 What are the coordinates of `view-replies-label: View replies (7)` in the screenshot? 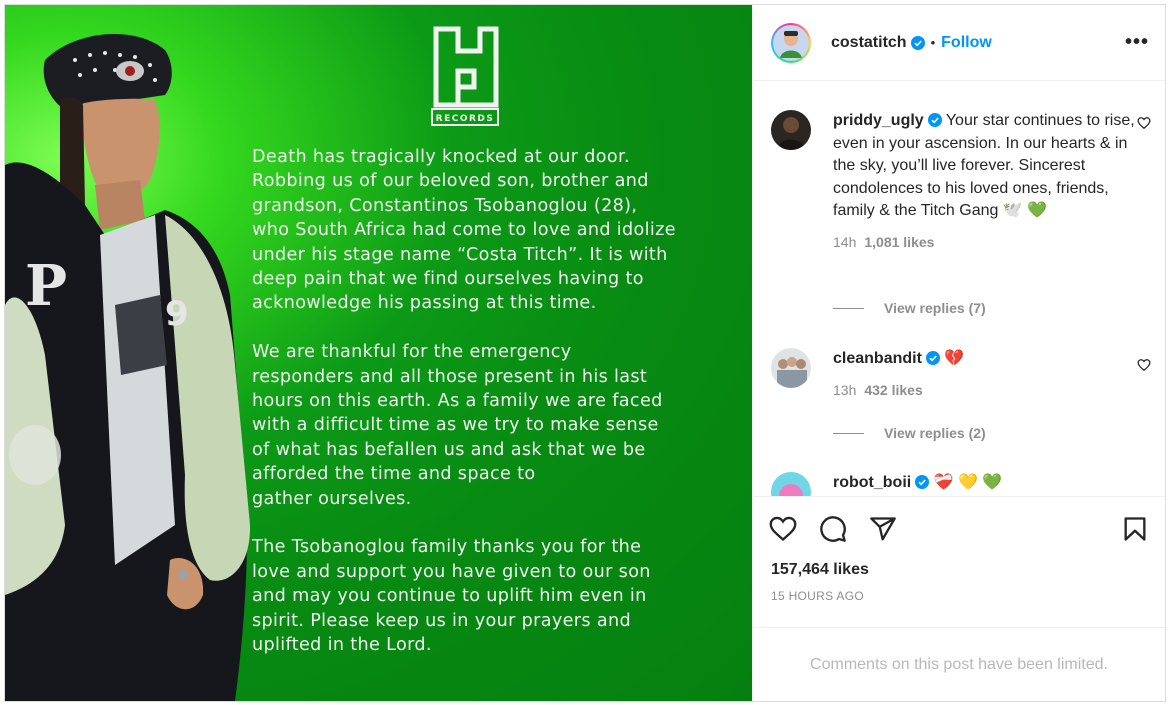 It's located at (935, 308).